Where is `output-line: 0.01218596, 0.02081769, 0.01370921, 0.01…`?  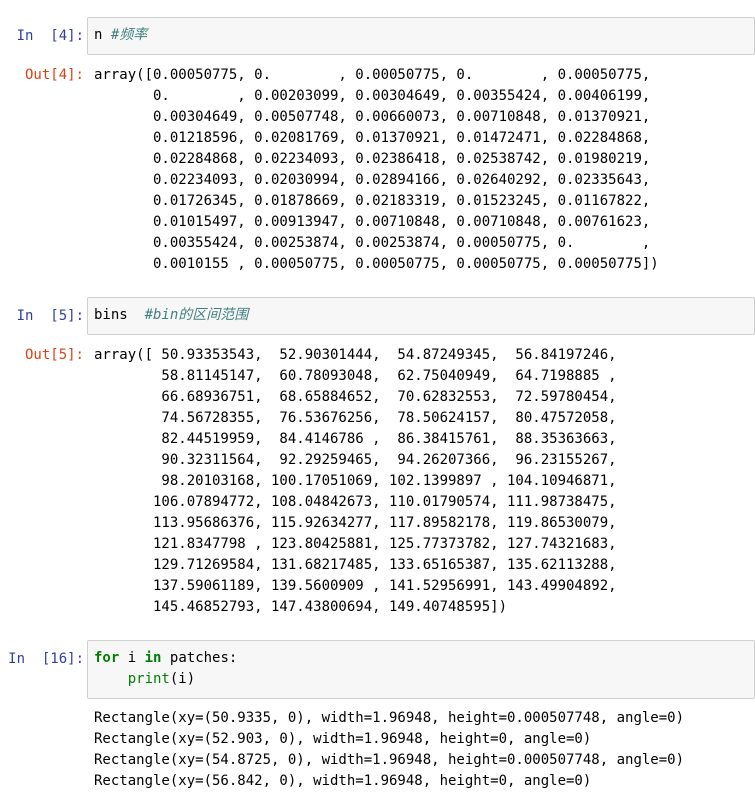
output-line: 0.01218596, 0.02081769, 0.01370921, 0.01… is located at coordinates (372, 138).